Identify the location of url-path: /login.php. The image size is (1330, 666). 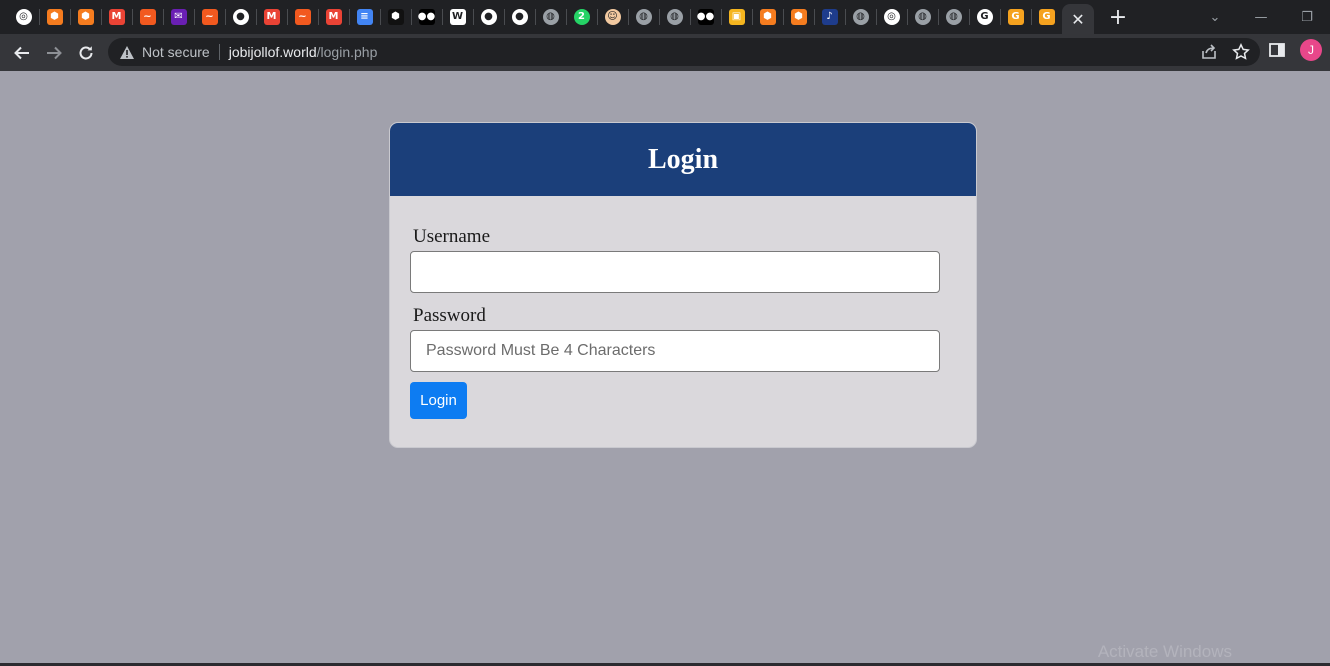
(347, 52).